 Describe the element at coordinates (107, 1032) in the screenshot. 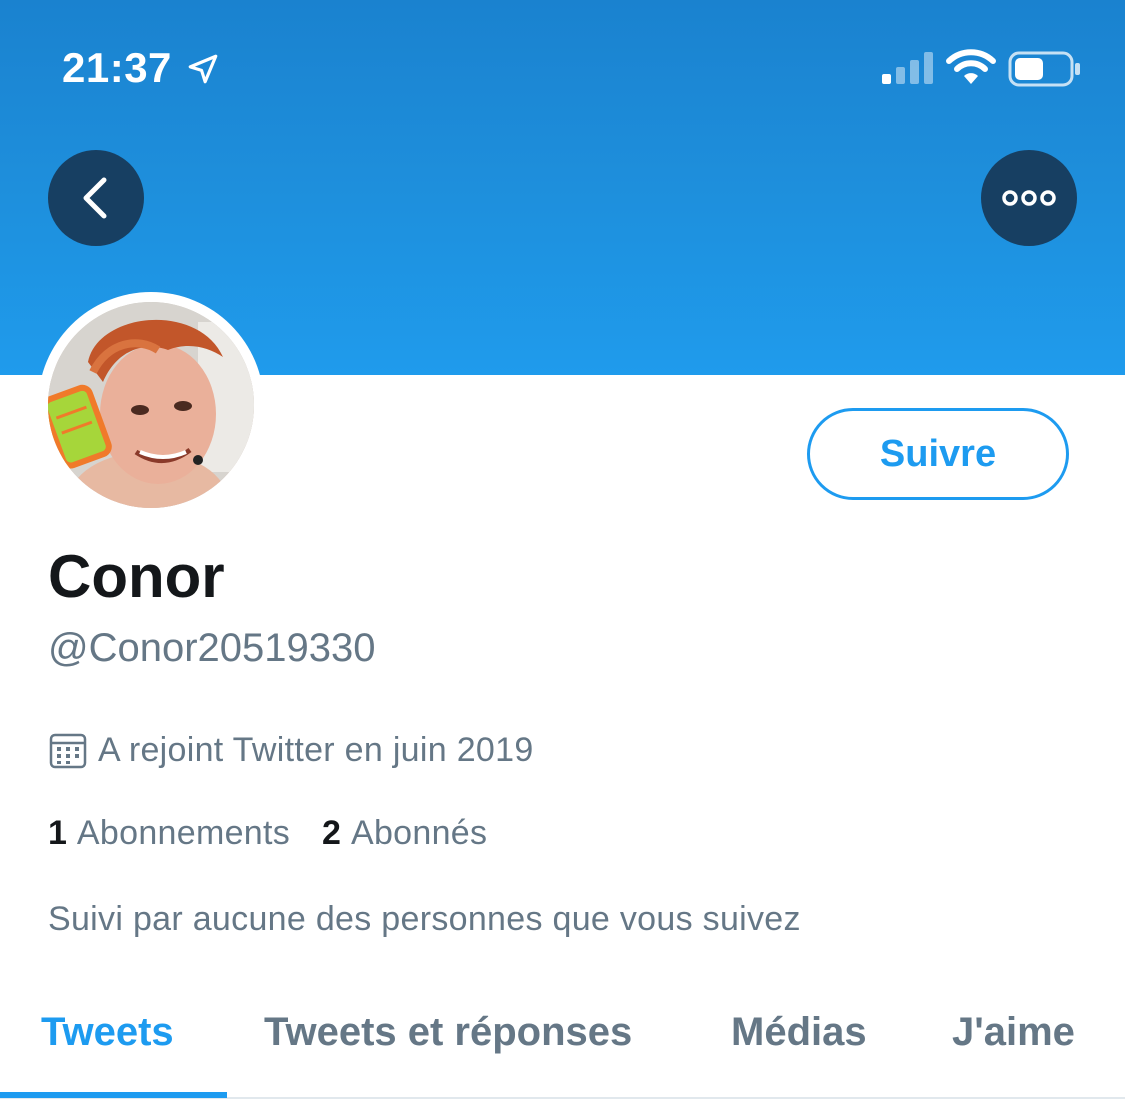

I see `tab-tweets: Tweets` at that location.